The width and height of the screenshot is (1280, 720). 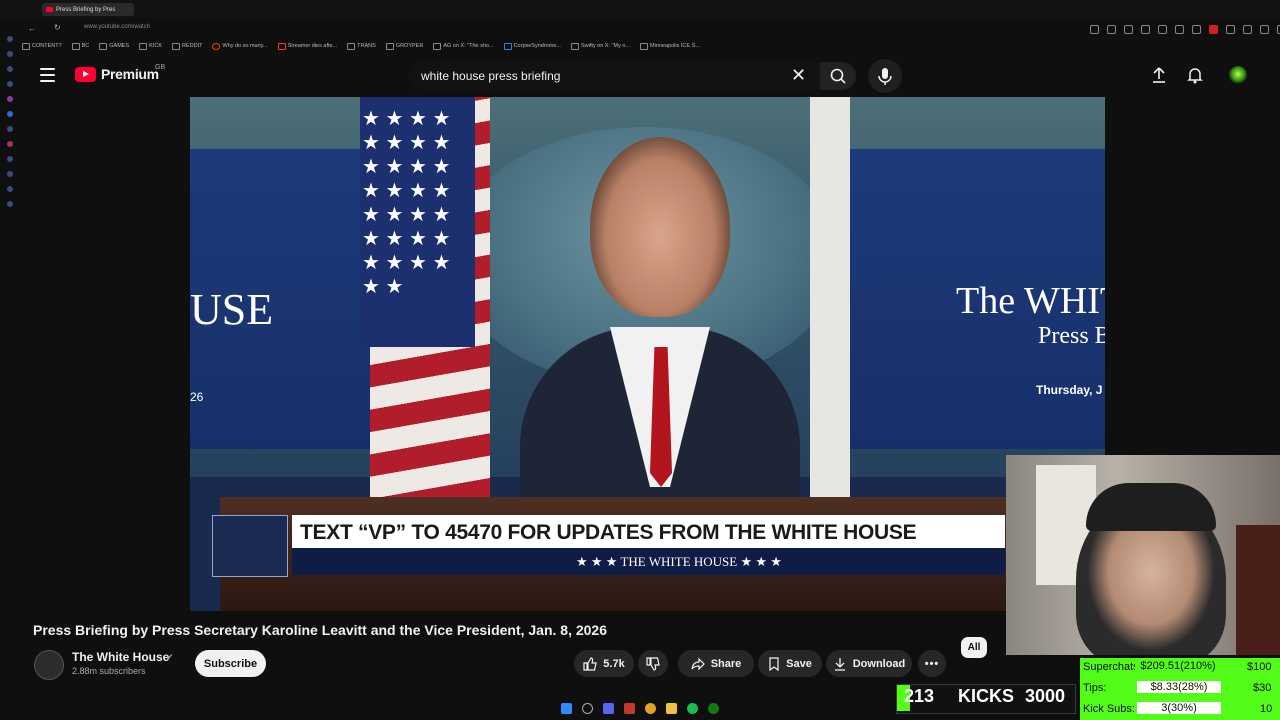 I want to click on url-text: www.youtube.com/watch, so click(x=117, y=27).